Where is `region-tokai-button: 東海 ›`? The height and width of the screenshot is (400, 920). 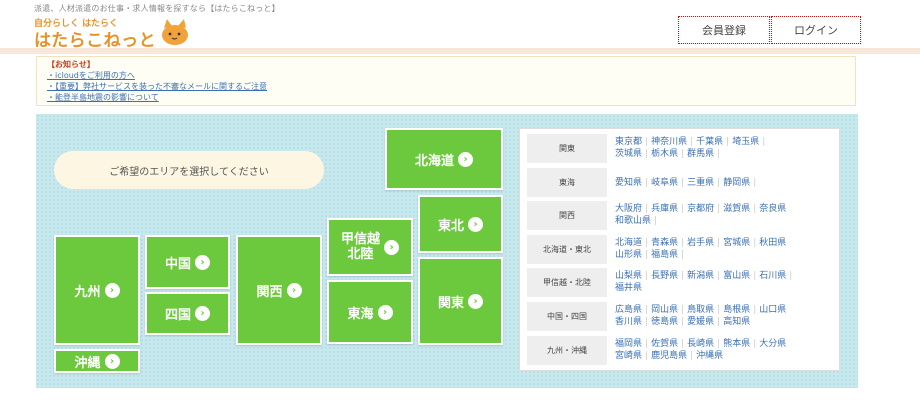 region-tokai-button: 東海 › is located at coordinates (370, 312).